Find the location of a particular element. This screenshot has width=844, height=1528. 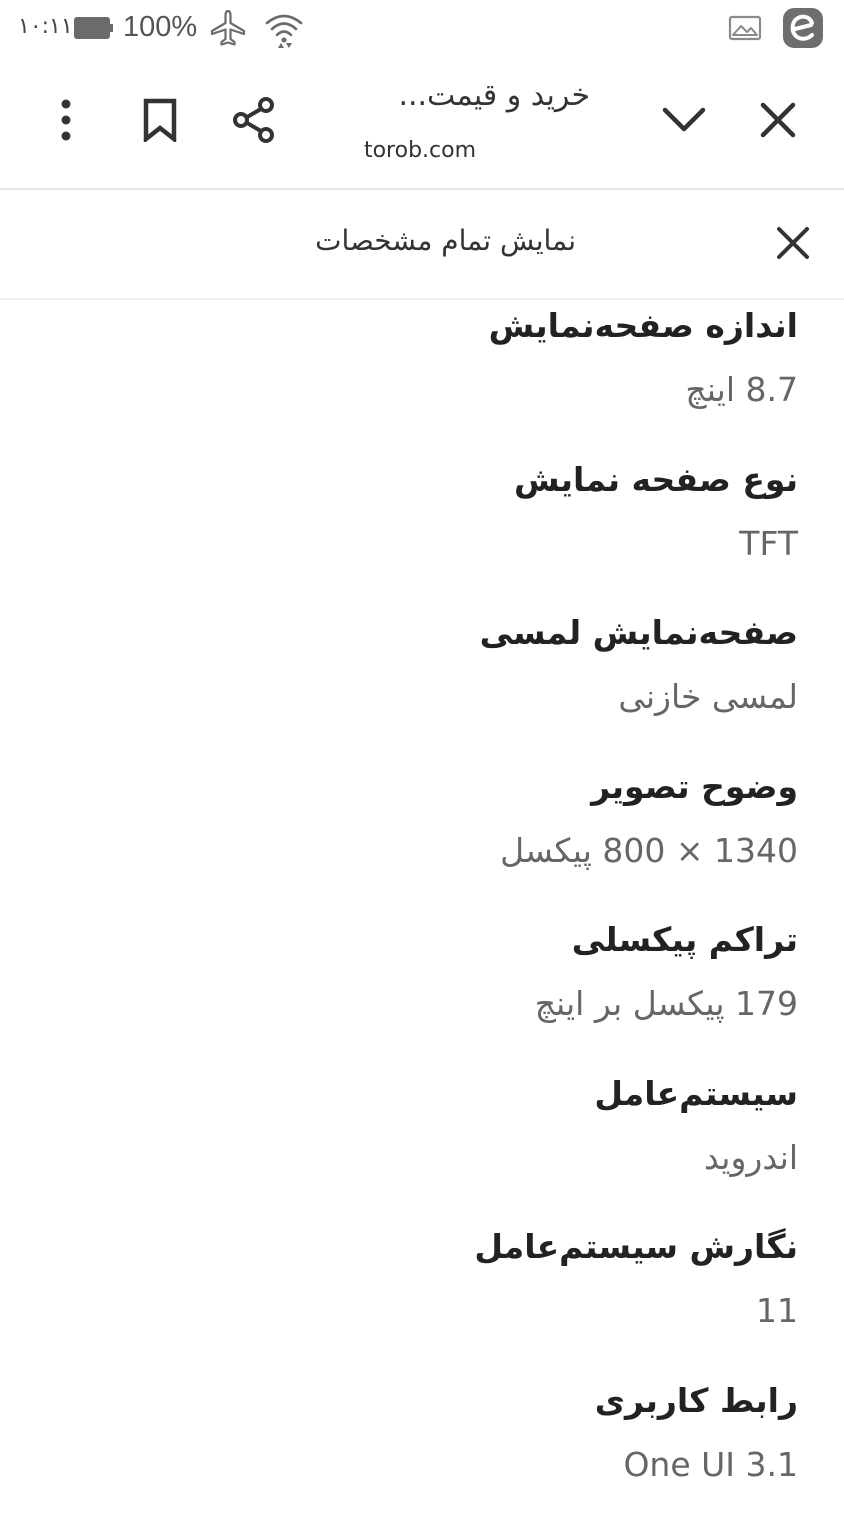

wifi-icon is located at coordinates (284, 30).